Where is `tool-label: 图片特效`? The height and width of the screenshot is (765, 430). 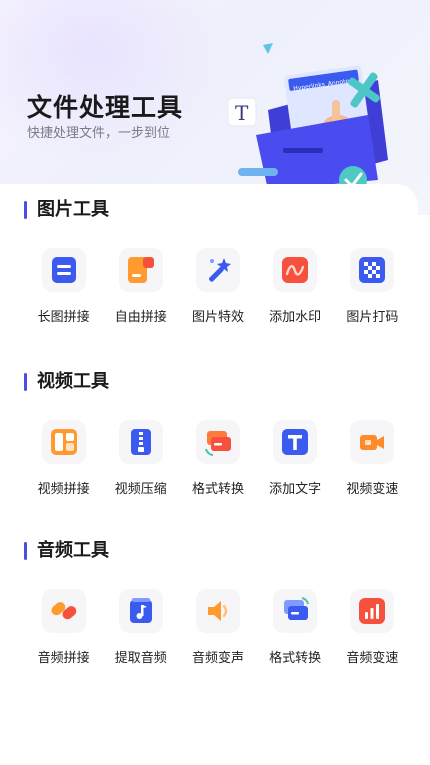
tool-label: 图片特效 is located at coordinates (217, 317).